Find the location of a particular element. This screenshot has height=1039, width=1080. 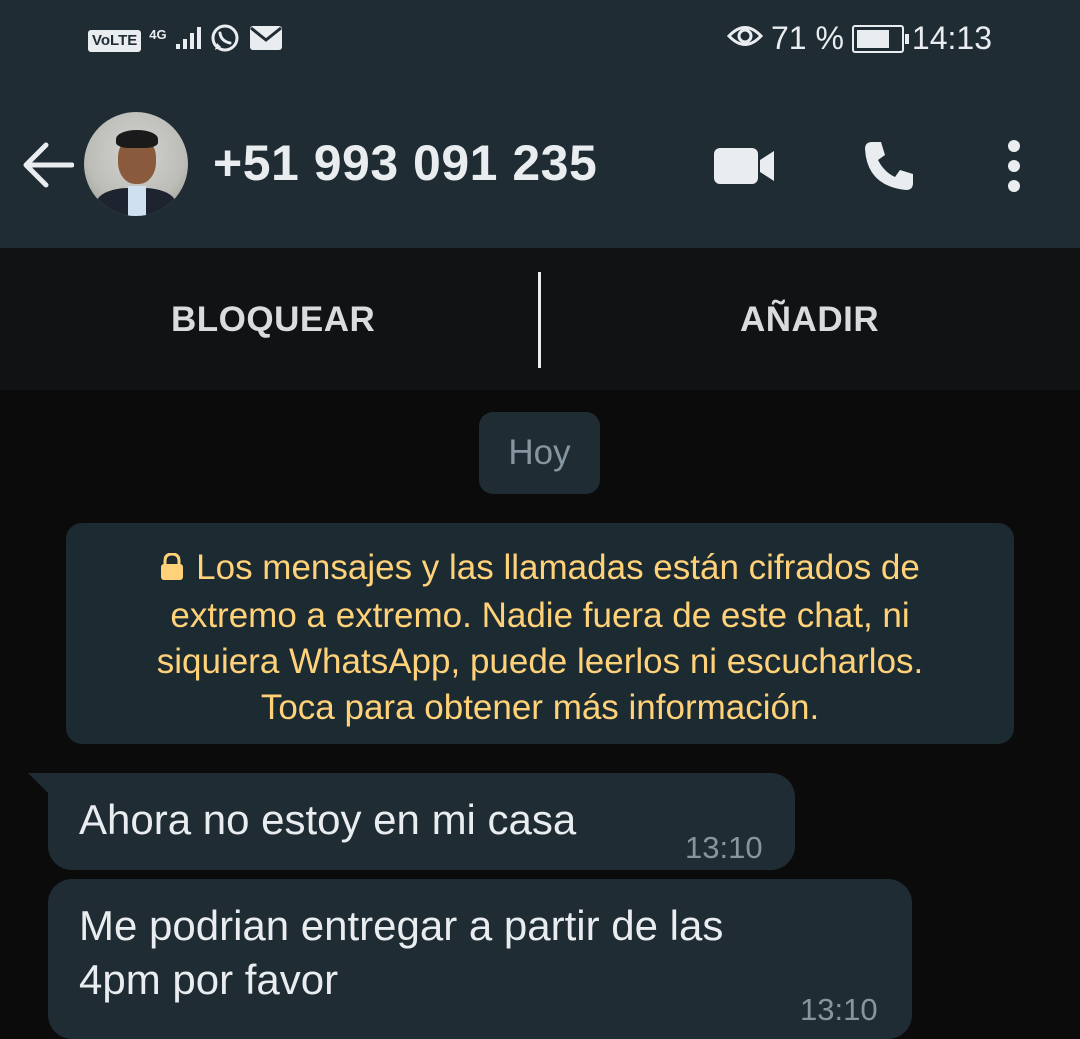

status-left: VoLTE 4G is located at coordinates (185, 40).